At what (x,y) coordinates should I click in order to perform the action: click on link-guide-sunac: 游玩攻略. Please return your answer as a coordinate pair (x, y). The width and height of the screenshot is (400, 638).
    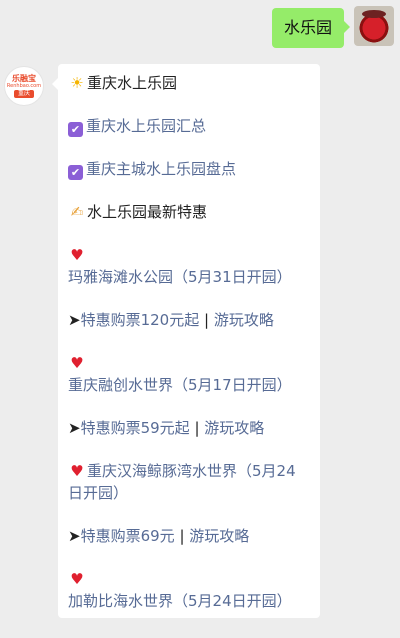
    Looking at the image, I should click on (232, 428).